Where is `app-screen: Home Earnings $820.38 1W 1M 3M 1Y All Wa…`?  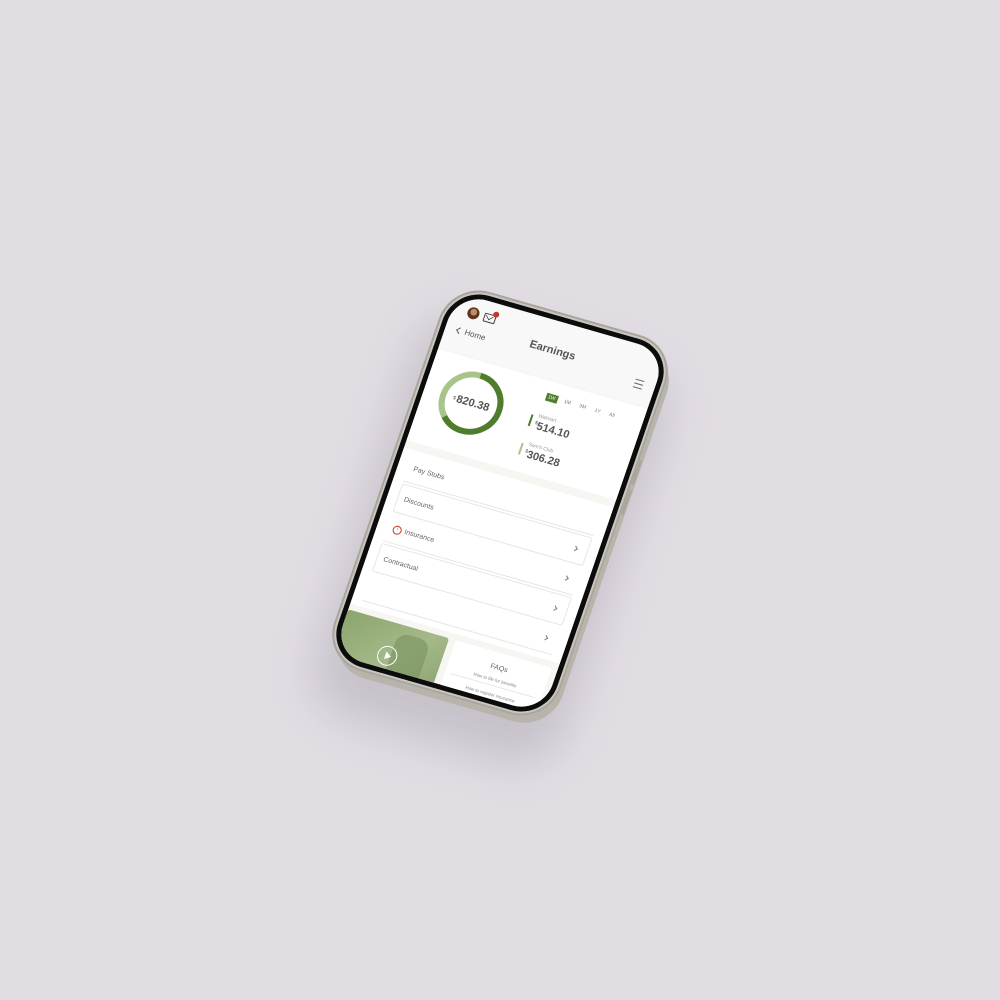
app-screen: Home Earnings $820.38 1W 1M 3M 1Y All Wa… is located at coordinates (500, 503).